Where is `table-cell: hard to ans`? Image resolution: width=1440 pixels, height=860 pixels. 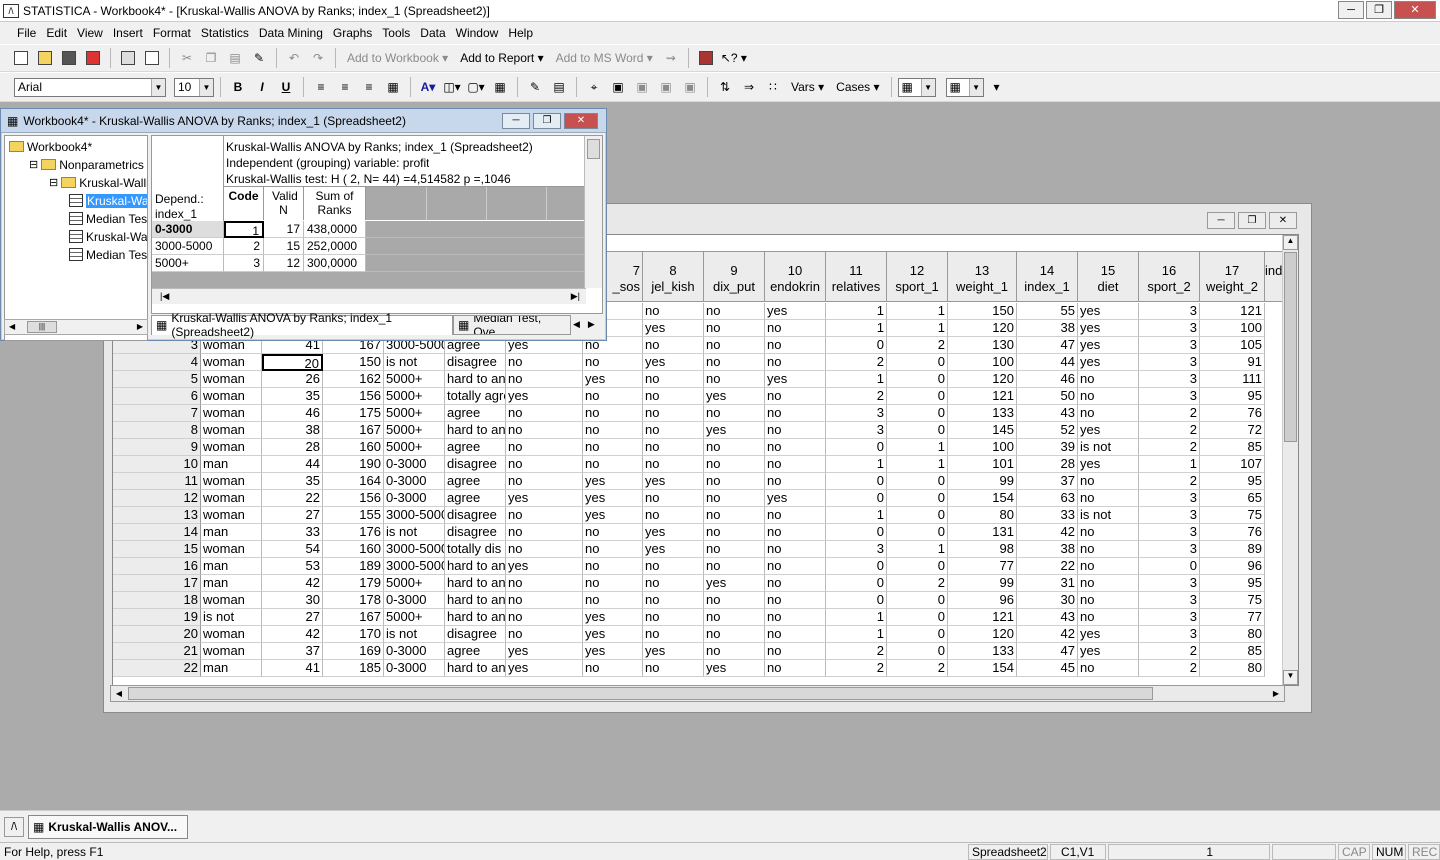
table-cell: hard to ans is located at coordinates (475, 566).